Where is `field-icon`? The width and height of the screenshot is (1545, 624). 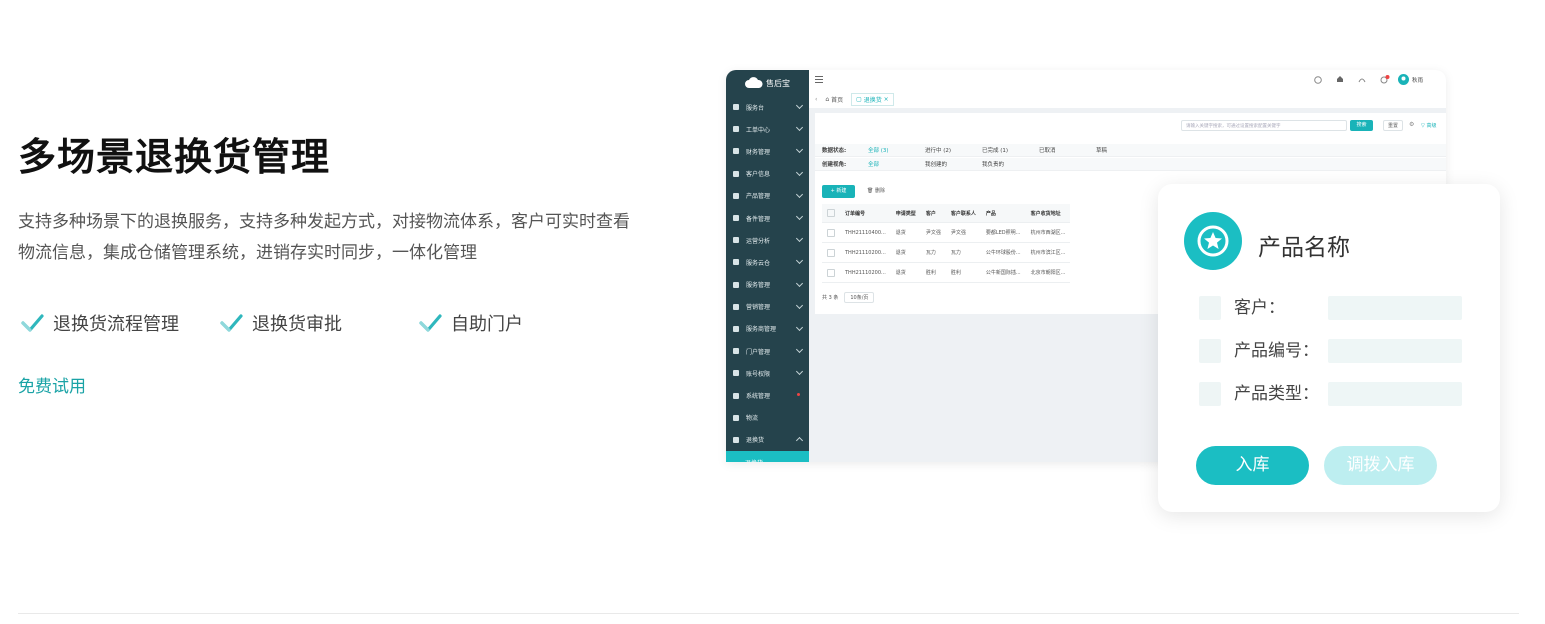 field-icon is located at coordinates (1210, 308).